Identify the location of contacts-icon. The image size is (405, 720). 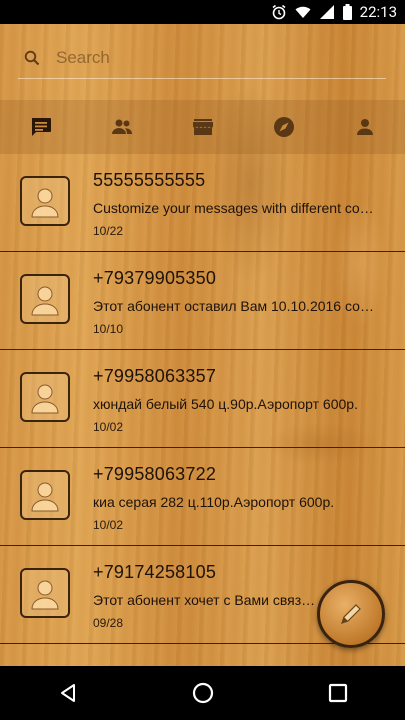
(121, 126).